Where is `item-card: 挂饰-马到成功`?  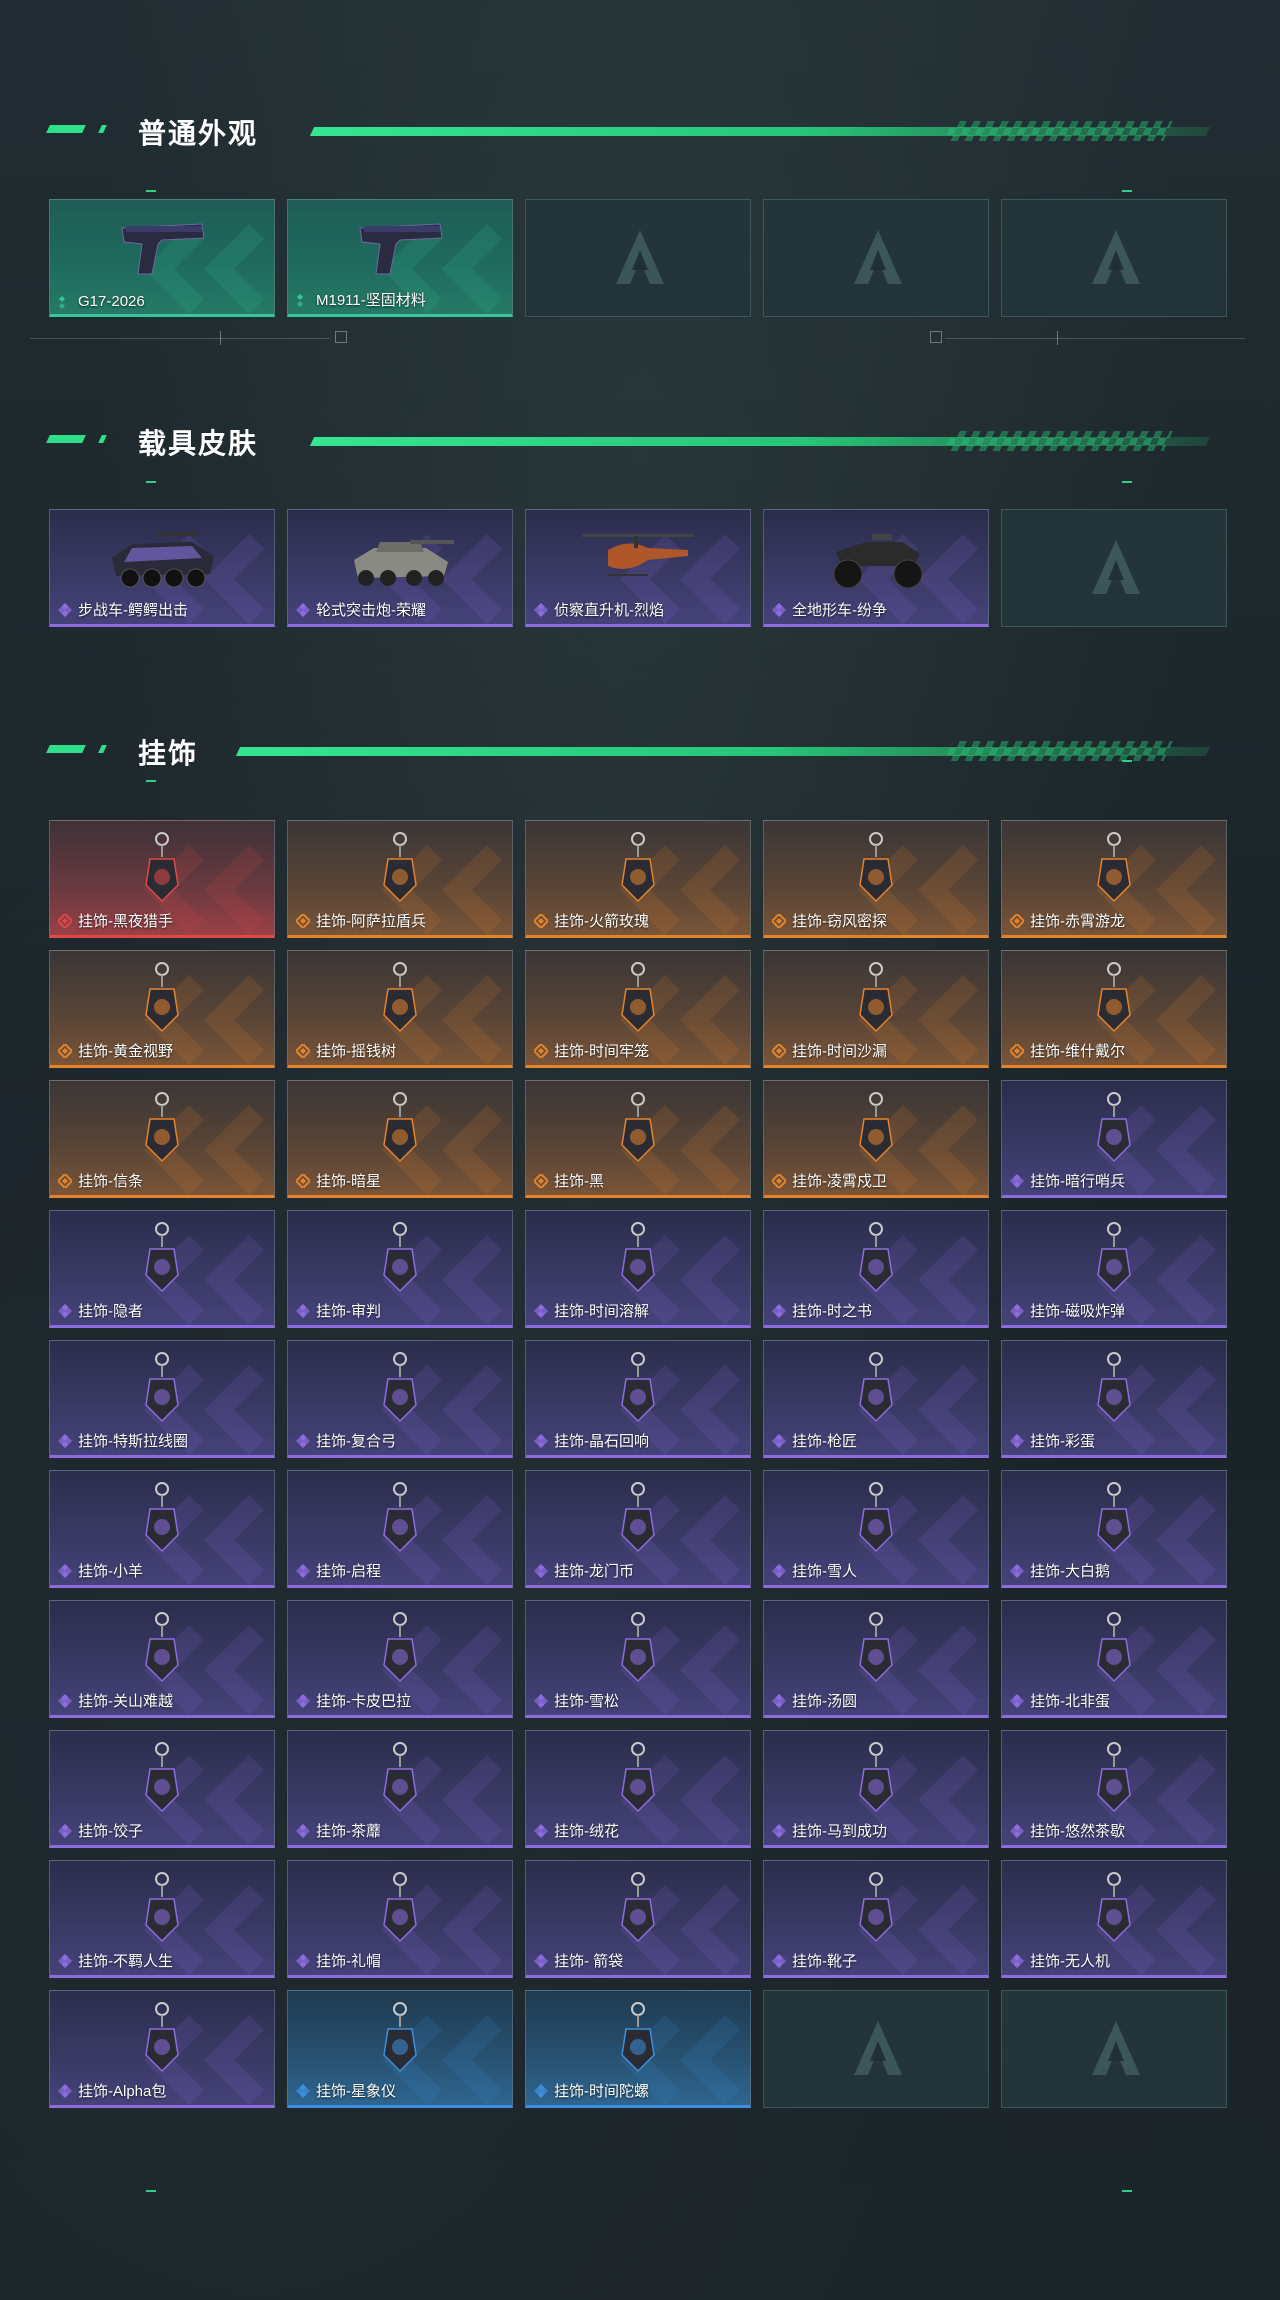 item-card: 挂饰-马到成功 is located at coordinates (876, 1789).